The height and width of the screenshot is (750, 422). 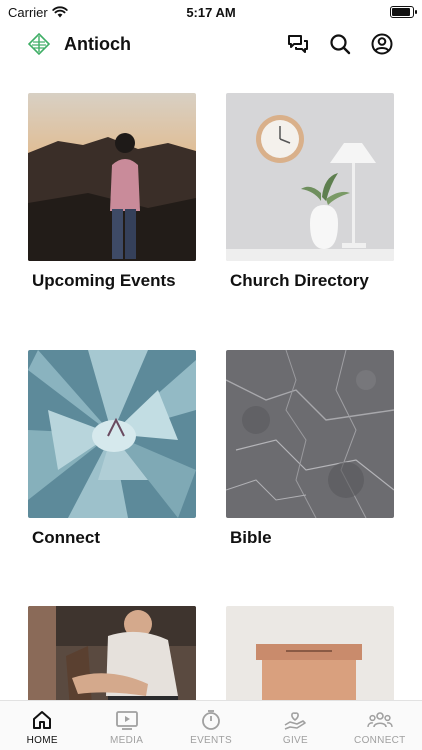 I want to click on battery-icon, so click(x=403, y=12).